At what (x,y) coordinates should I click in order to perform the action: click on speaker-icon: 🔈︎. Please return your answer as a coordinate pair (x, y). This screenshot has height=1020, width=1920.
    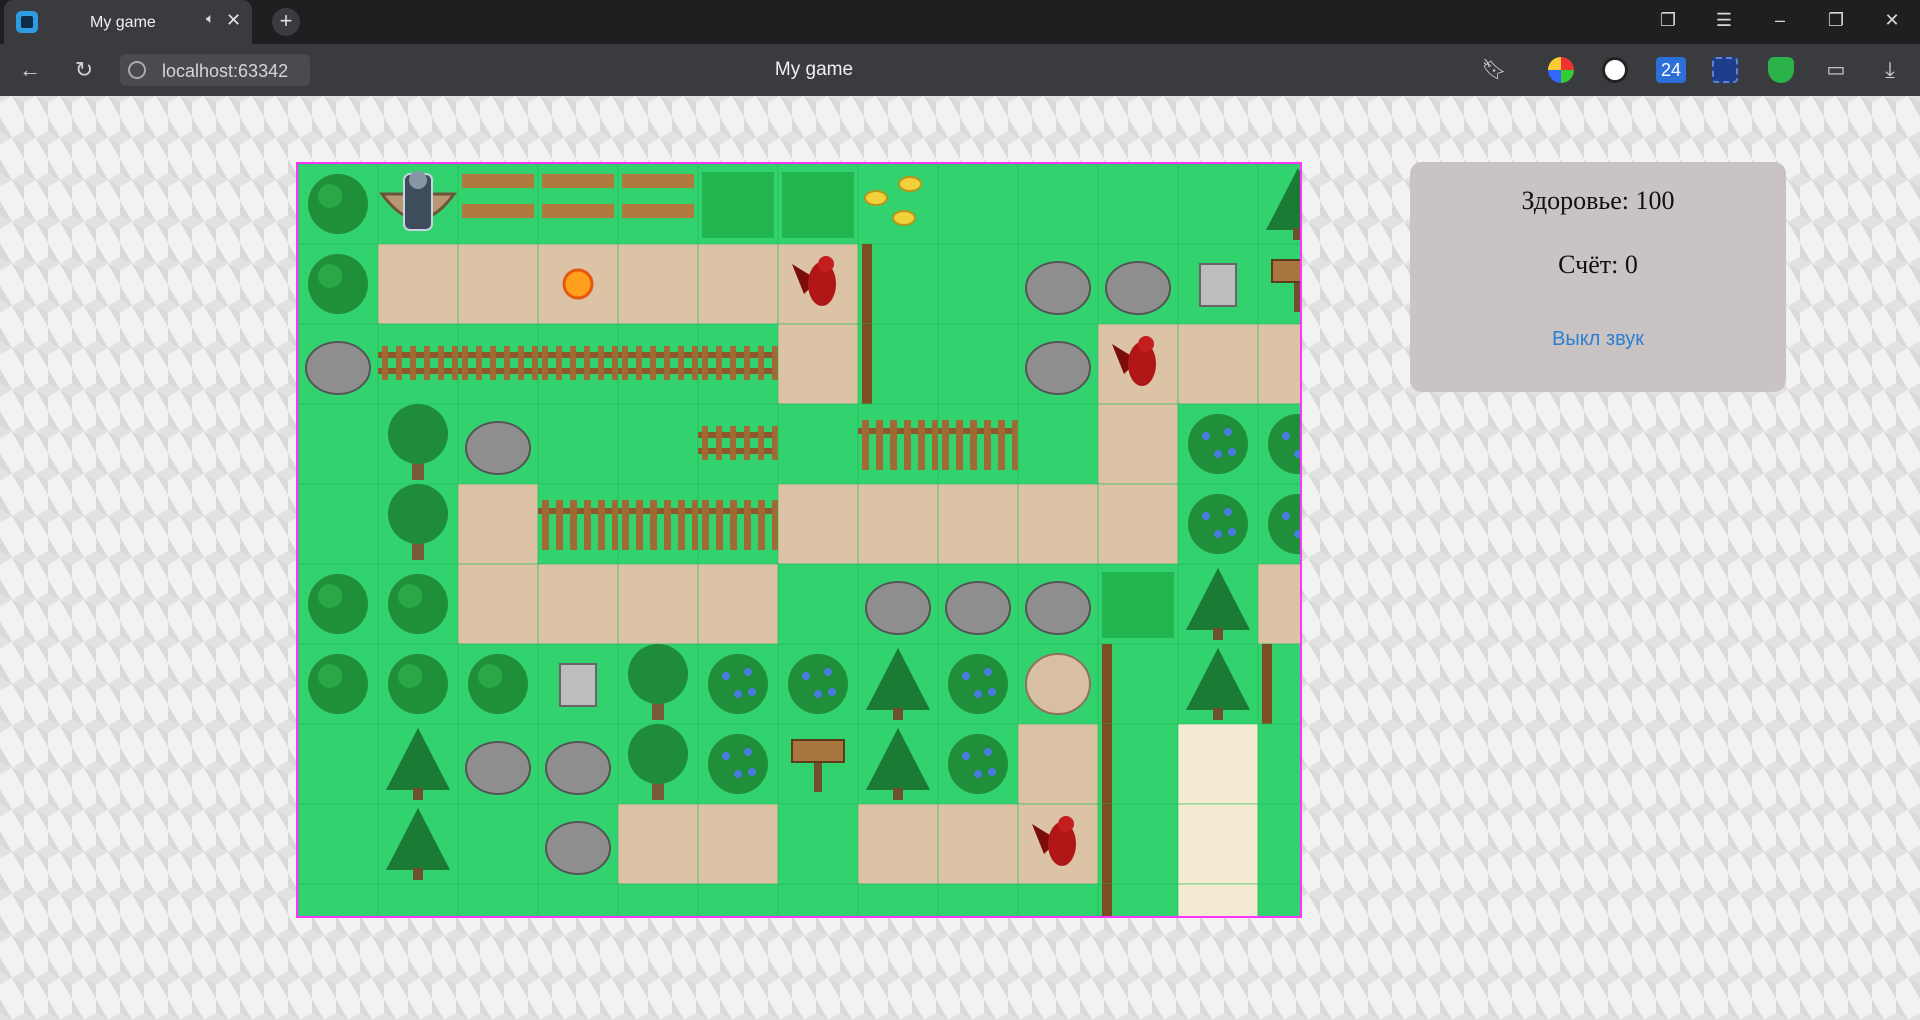
    Looking at the image, I should click on (210, 18).